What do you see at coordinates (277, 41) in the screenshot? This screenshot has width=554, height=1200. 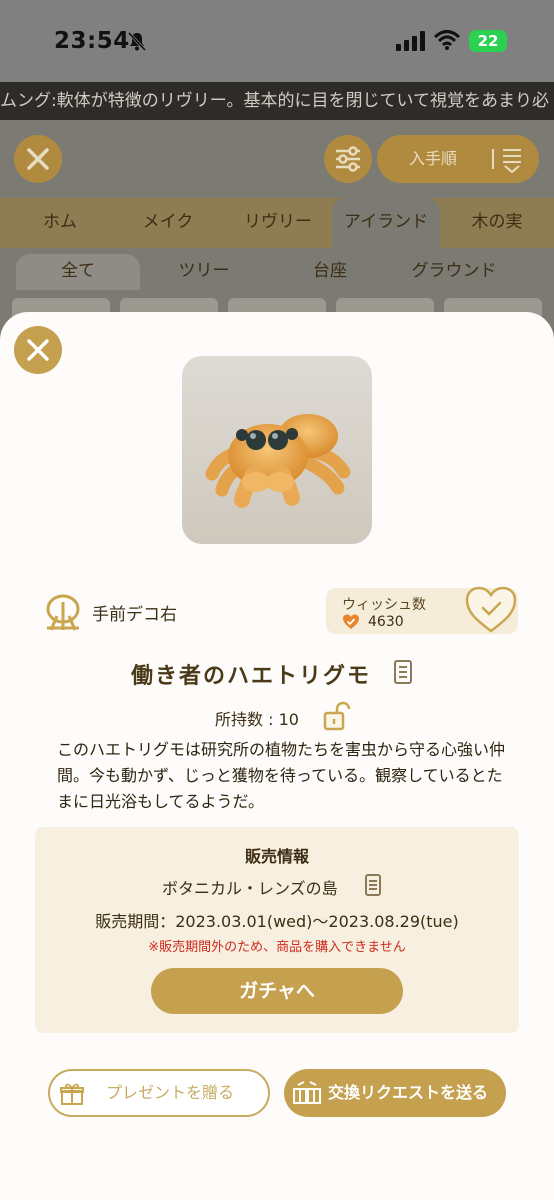 I see `status-bar: 23:54 22` at bounding box center [277, 41].